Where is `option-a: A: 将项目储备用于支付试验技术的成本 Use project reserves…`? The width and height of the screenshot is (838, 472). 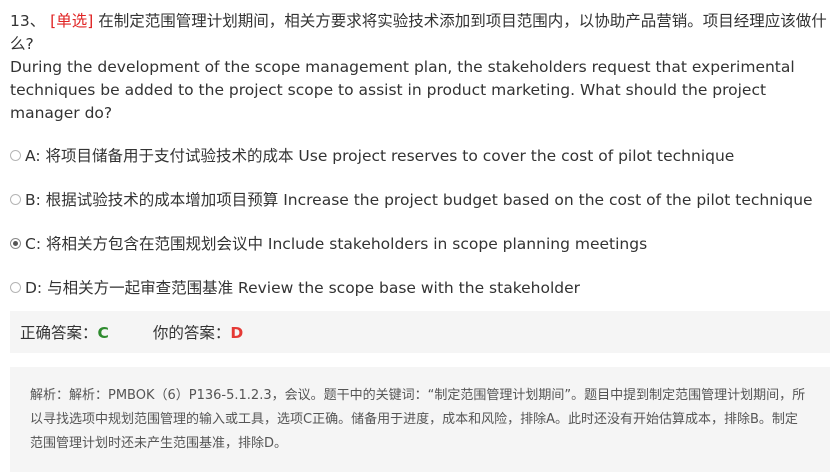 option-a: A: 将项目储备用于支付试验技术的成本 Use project reserves… is located at coordinates (420, 155).